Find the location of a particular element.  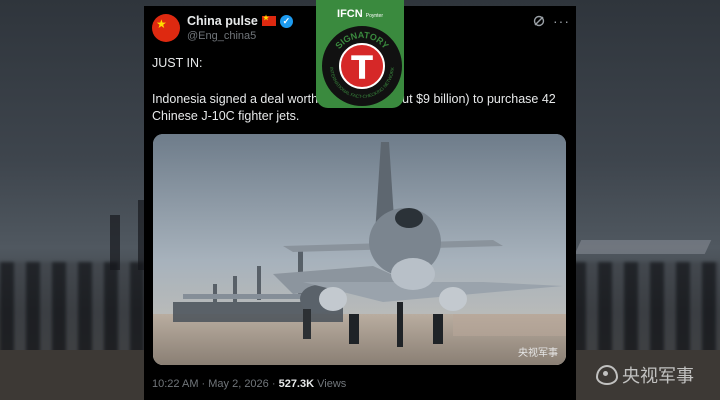

background-wing is located at coordinates (643, 247).